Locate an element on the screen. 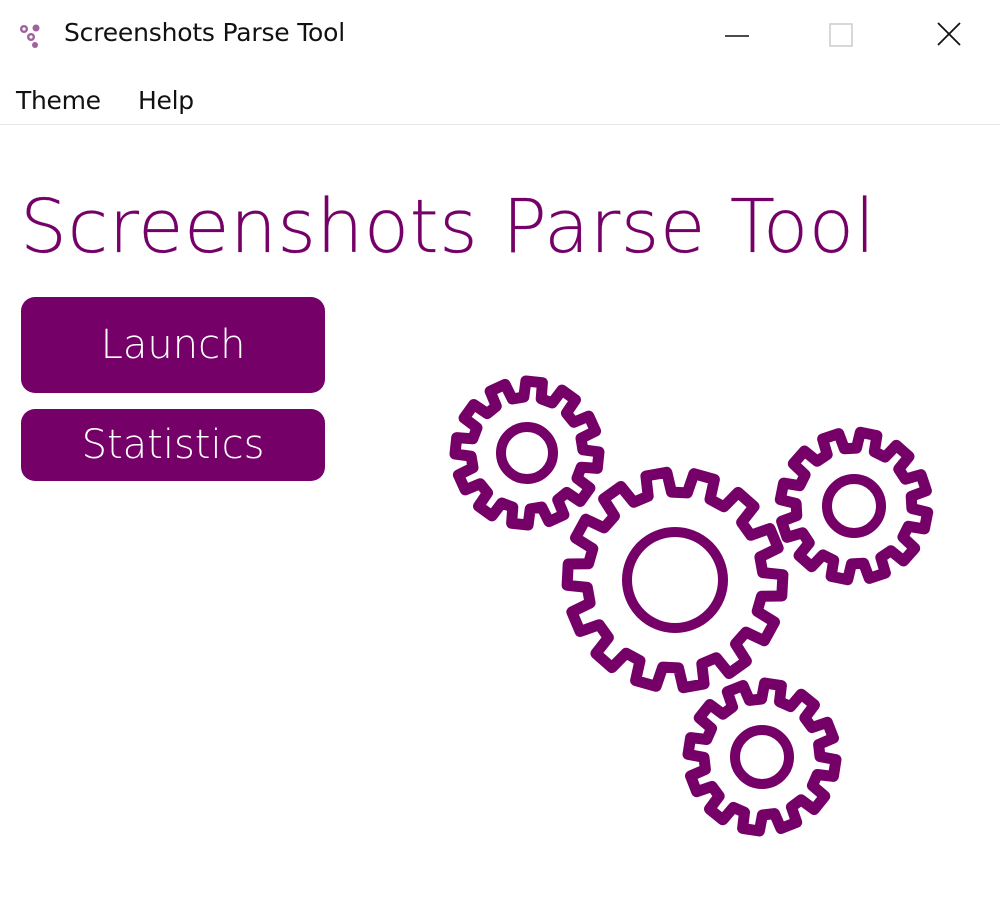 The width and height of the screenshot is (1000, 900). menu-item-theme: Theme is located at coordinates (58, 100).